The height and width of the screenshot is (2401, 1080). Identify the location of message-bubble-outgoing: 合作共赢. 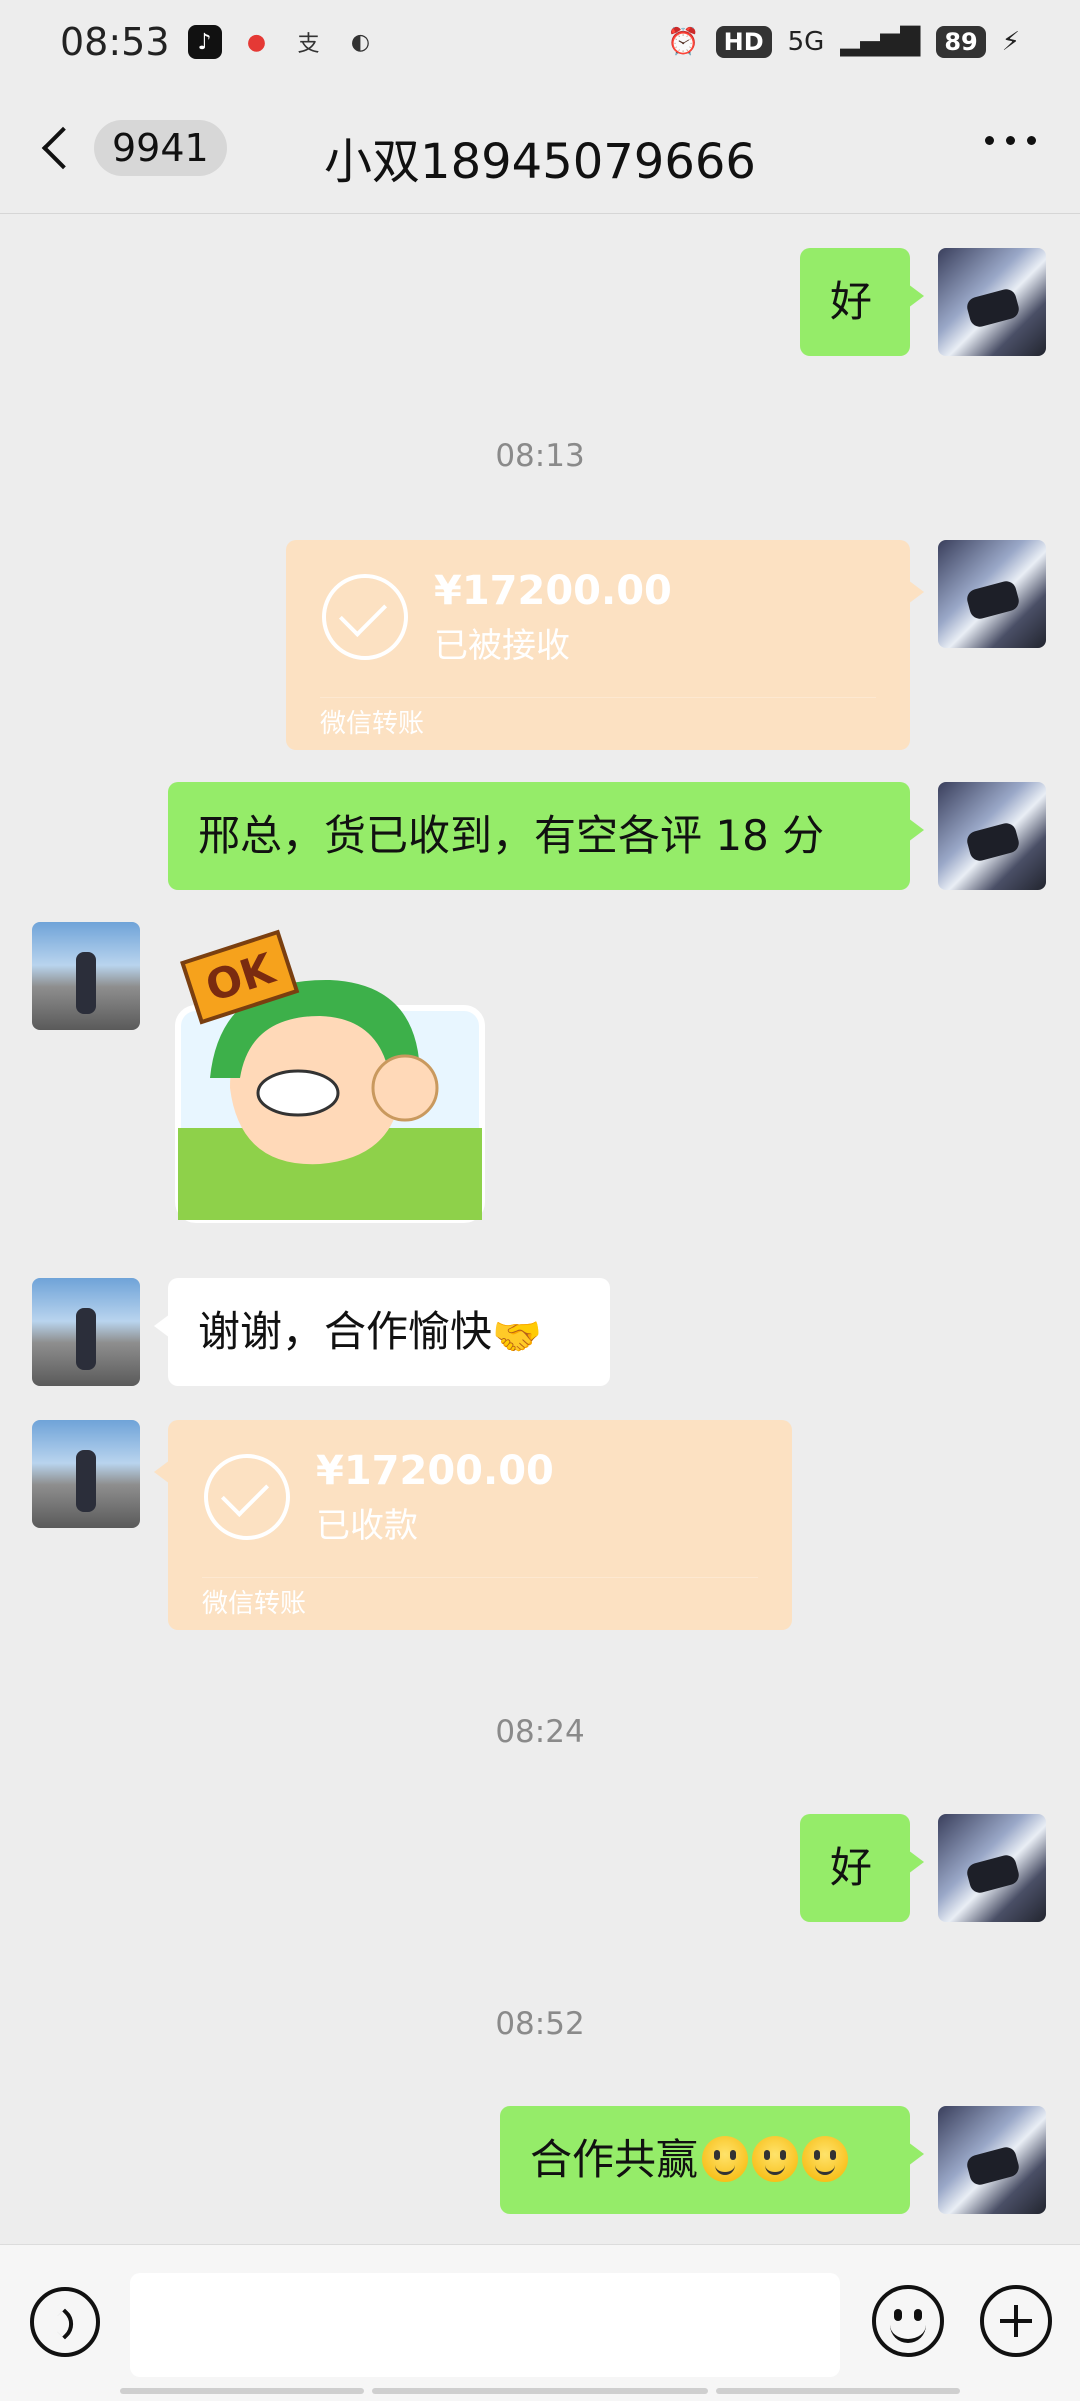
(712, 2160).